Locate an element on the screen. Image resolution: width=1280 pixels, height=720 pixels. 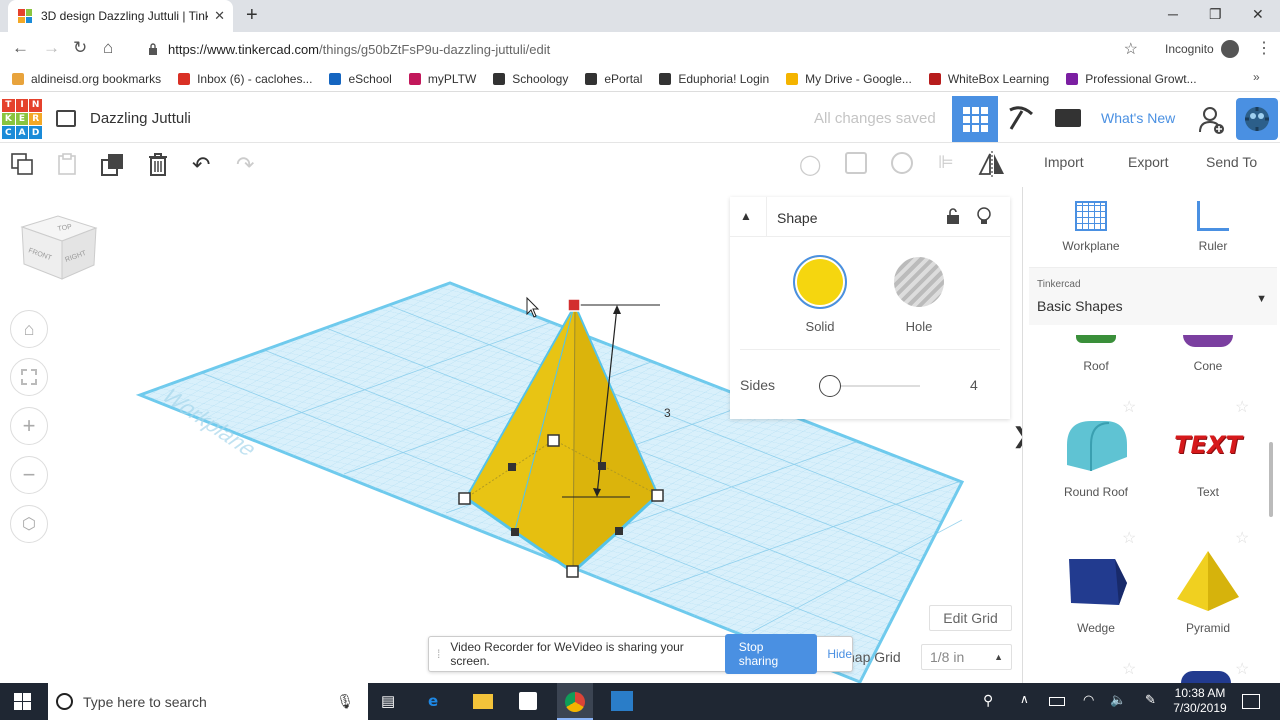
add-user-icon is located at coordinates (1212, 122).